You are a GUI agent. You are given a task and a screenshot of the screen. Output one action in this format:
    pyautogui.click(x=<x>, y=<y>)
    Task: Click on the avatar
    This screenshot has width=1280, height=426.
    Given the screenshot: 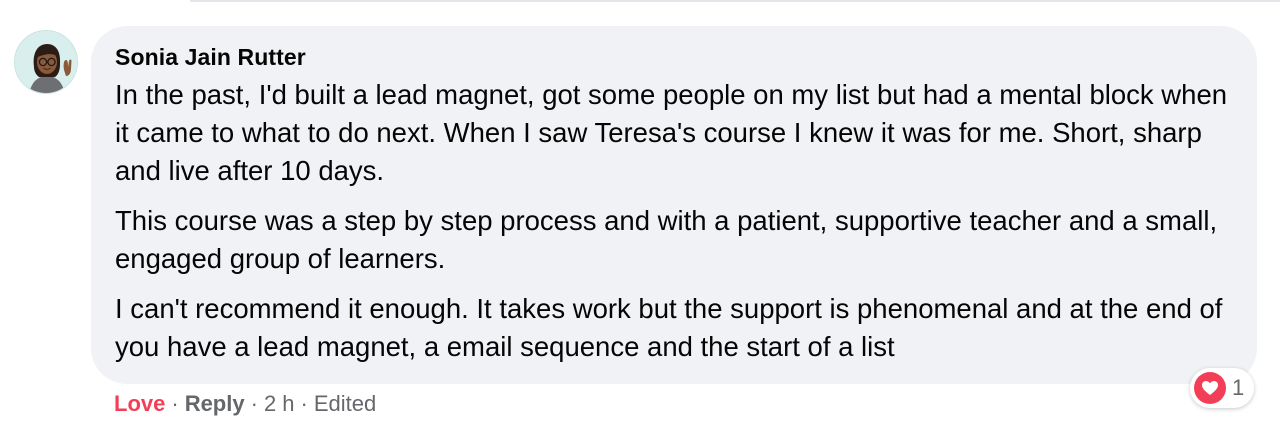 What is the action you would take?
    pyautogui.click(x=46, y=62)
    